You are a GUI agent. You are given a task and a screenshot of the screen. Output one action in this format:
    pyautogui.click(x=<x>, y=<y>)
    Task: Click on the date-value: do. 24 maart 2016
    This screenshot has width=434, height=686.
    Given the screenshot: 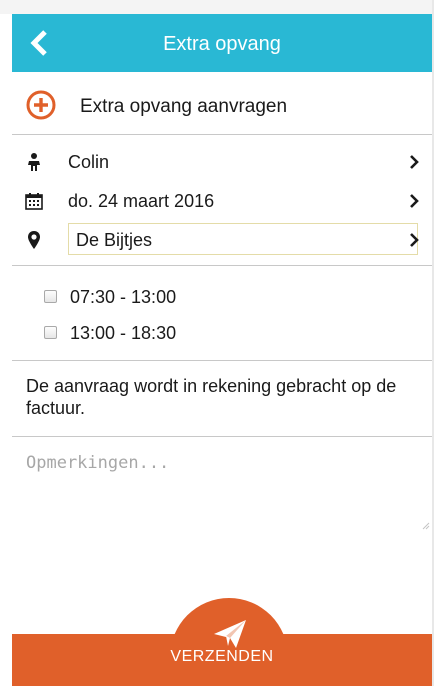 What is the action you would take?
    pyautogui.click(x=141, y=201)
    